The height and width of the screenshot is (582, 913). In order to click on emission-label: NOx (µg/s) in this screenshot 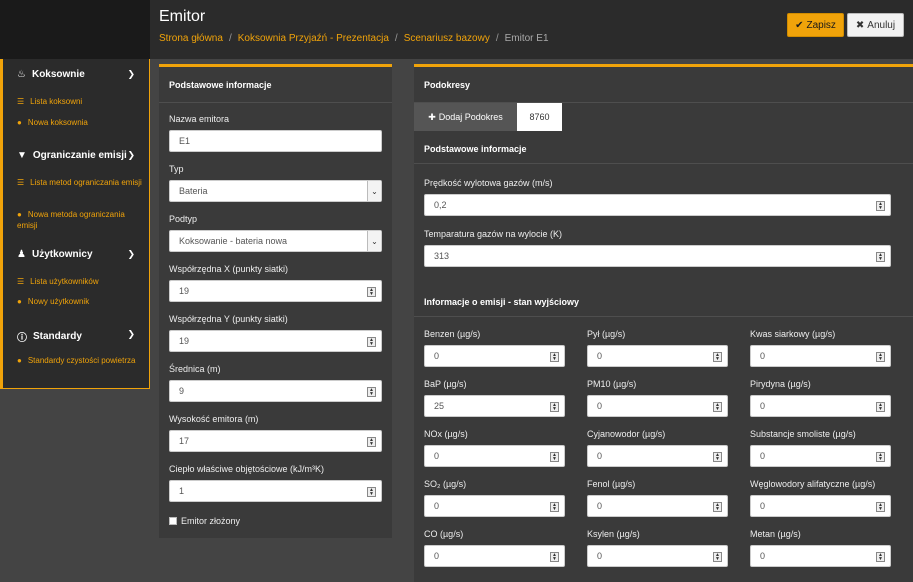, I will do `click(446, 434)`.